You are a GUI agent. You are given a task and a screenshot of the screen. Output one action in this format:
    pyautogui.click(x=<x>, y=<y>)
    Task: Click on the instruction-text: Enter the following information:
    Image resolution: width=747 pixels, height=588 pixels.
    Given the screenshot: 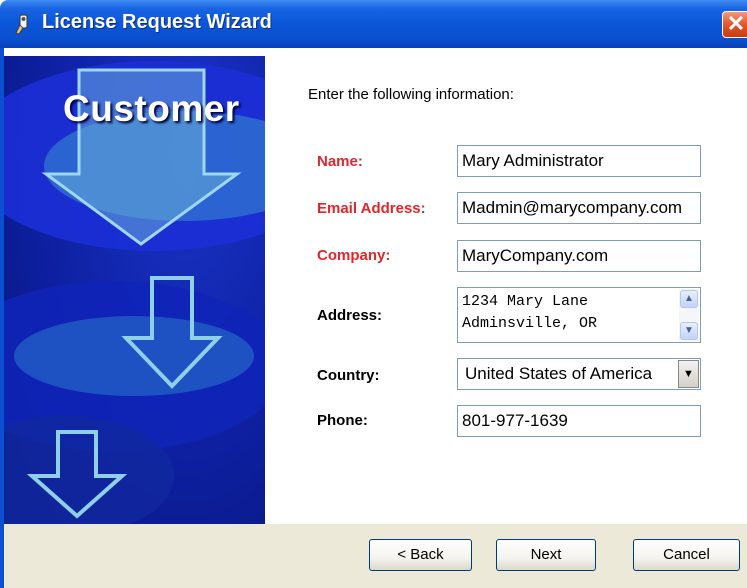 What is the action you would take?
    pyautogui.click(x=411, y=94)
    